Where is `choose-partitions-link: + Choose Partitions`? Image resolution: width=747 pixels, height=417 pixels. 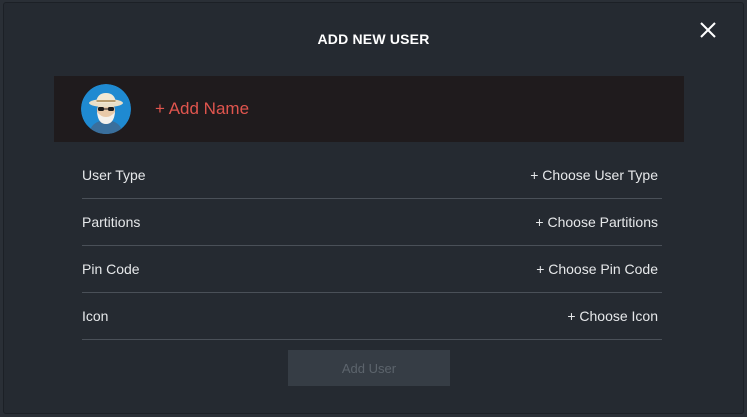
choose-partitions-link: + Choose Partitions is located at coordinates (596, 222).